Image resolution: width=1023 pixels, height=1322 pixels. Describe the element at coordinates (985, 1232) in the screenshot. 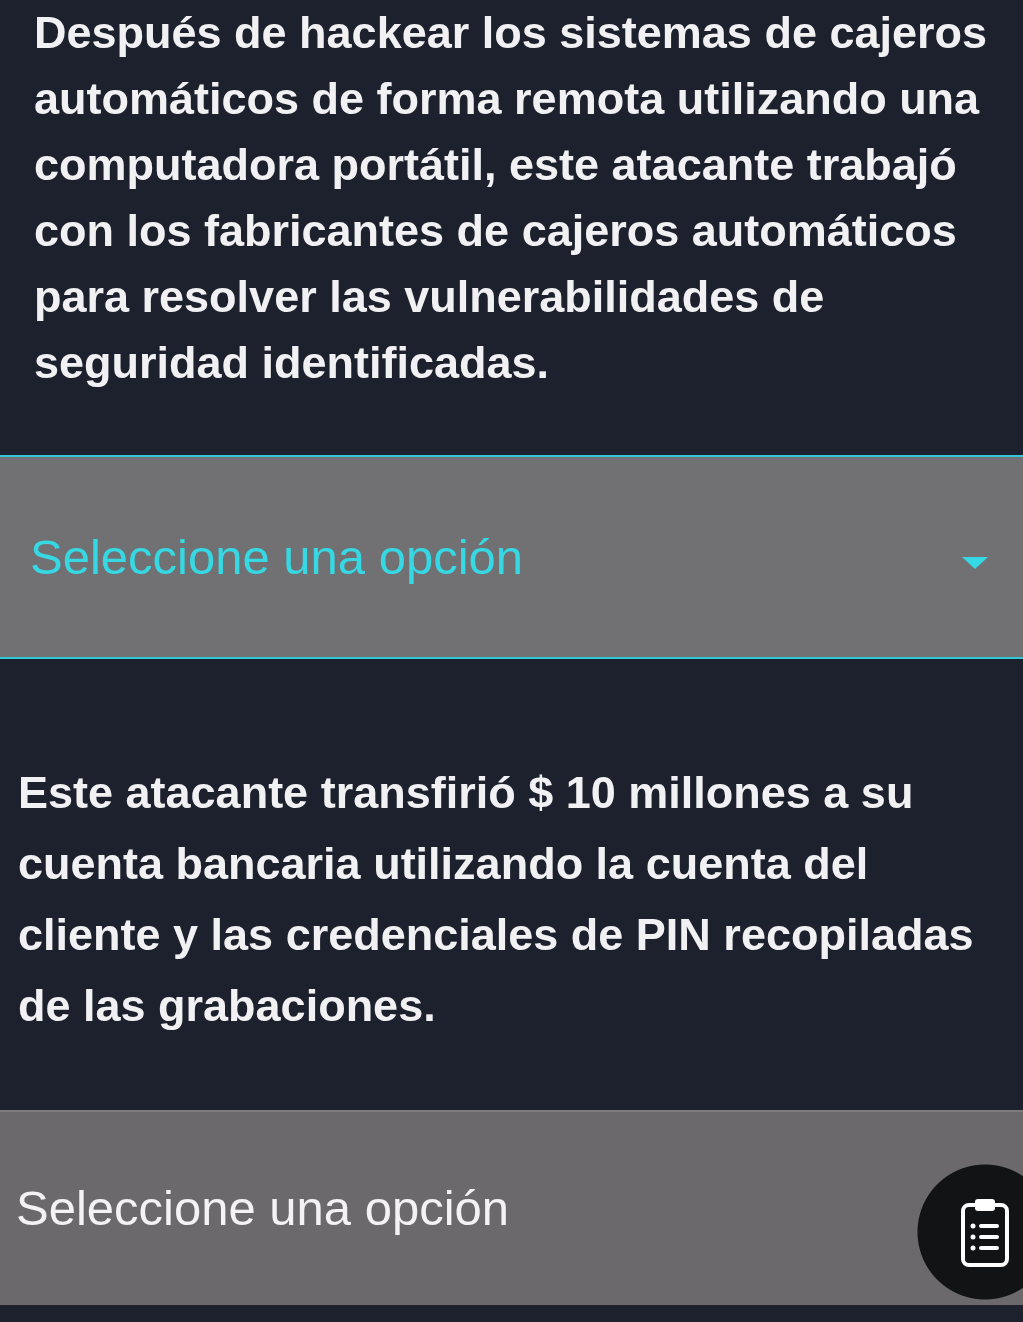

I see `clipboard-list-icon` at that location.